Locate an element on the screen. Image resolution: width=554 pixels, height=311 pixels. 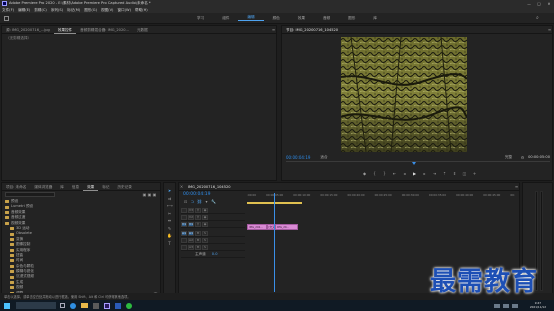
workspace-tab-libraries: 库 is located at coordinates (375, 18).